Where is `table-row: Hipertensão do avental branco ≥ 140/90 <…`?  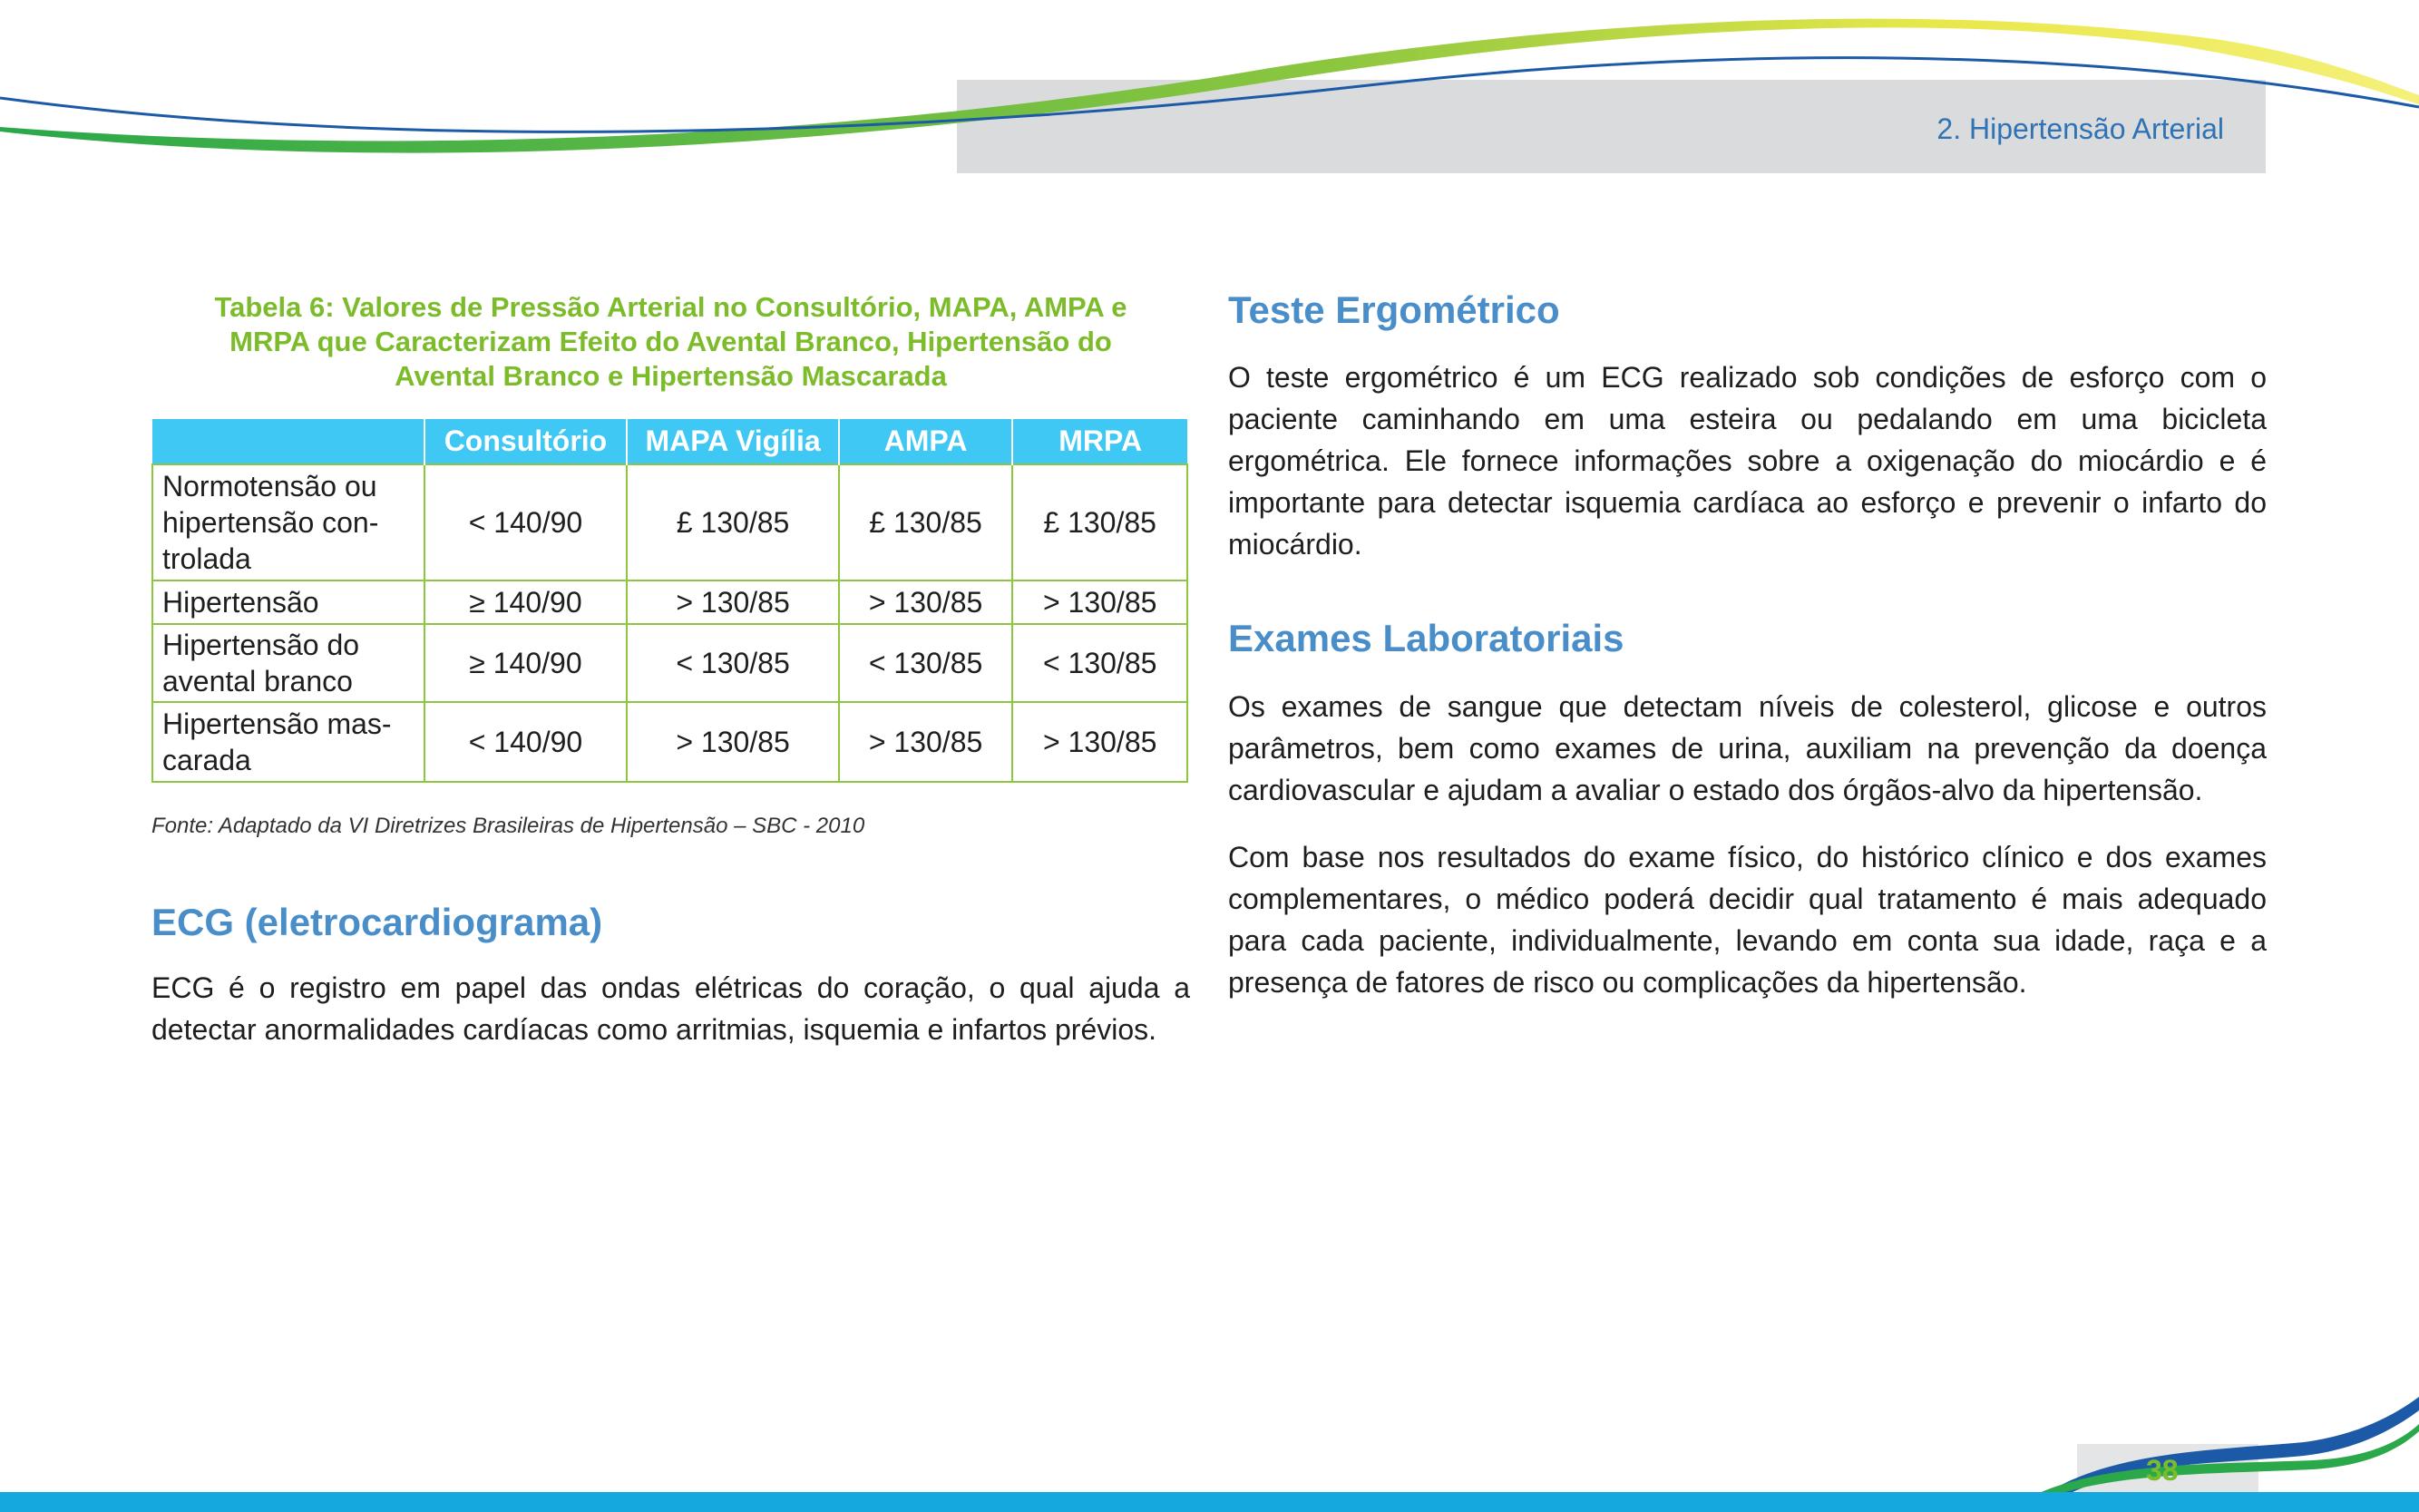 table-row: Hipertensão do avental branco ≥ 140/90 <… is located at coordinates (669, 663).